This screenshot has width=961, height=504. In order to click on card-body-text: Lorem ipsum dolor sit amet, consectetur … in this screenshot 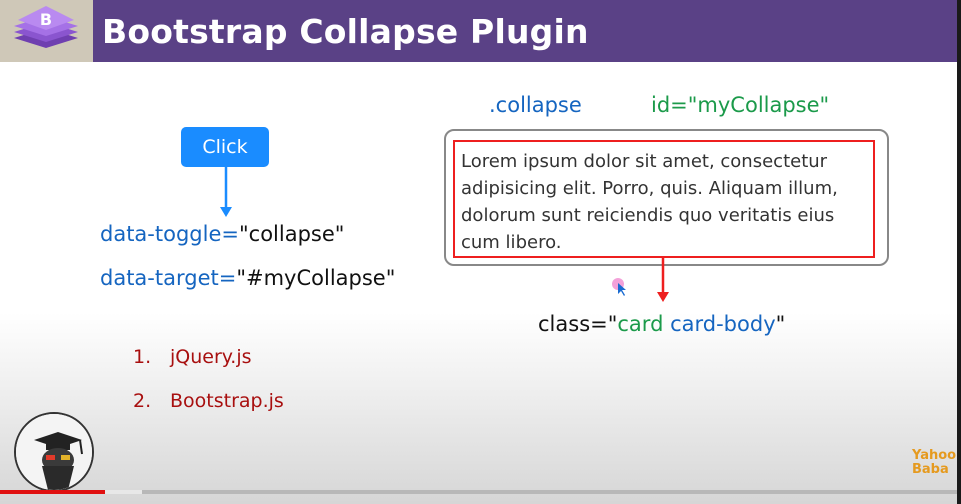, I will do `click(664, 199)`.